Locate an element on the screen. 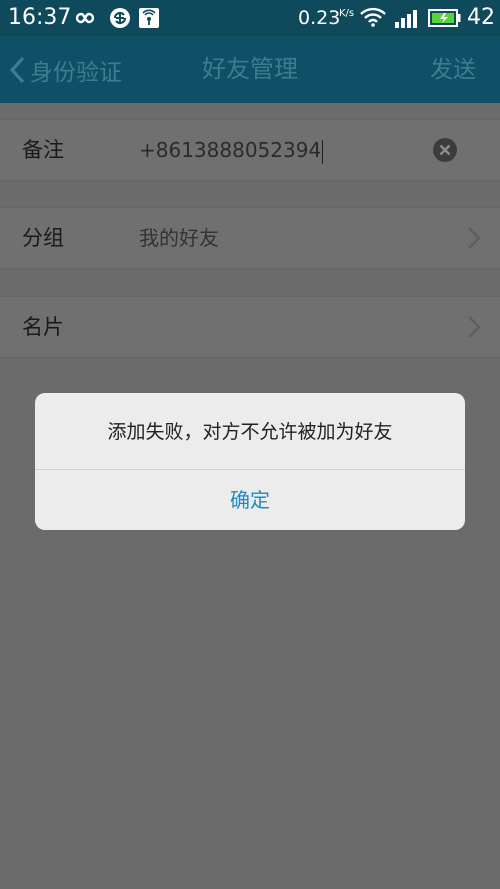  battery-icon is located at coordinates (444, 18).